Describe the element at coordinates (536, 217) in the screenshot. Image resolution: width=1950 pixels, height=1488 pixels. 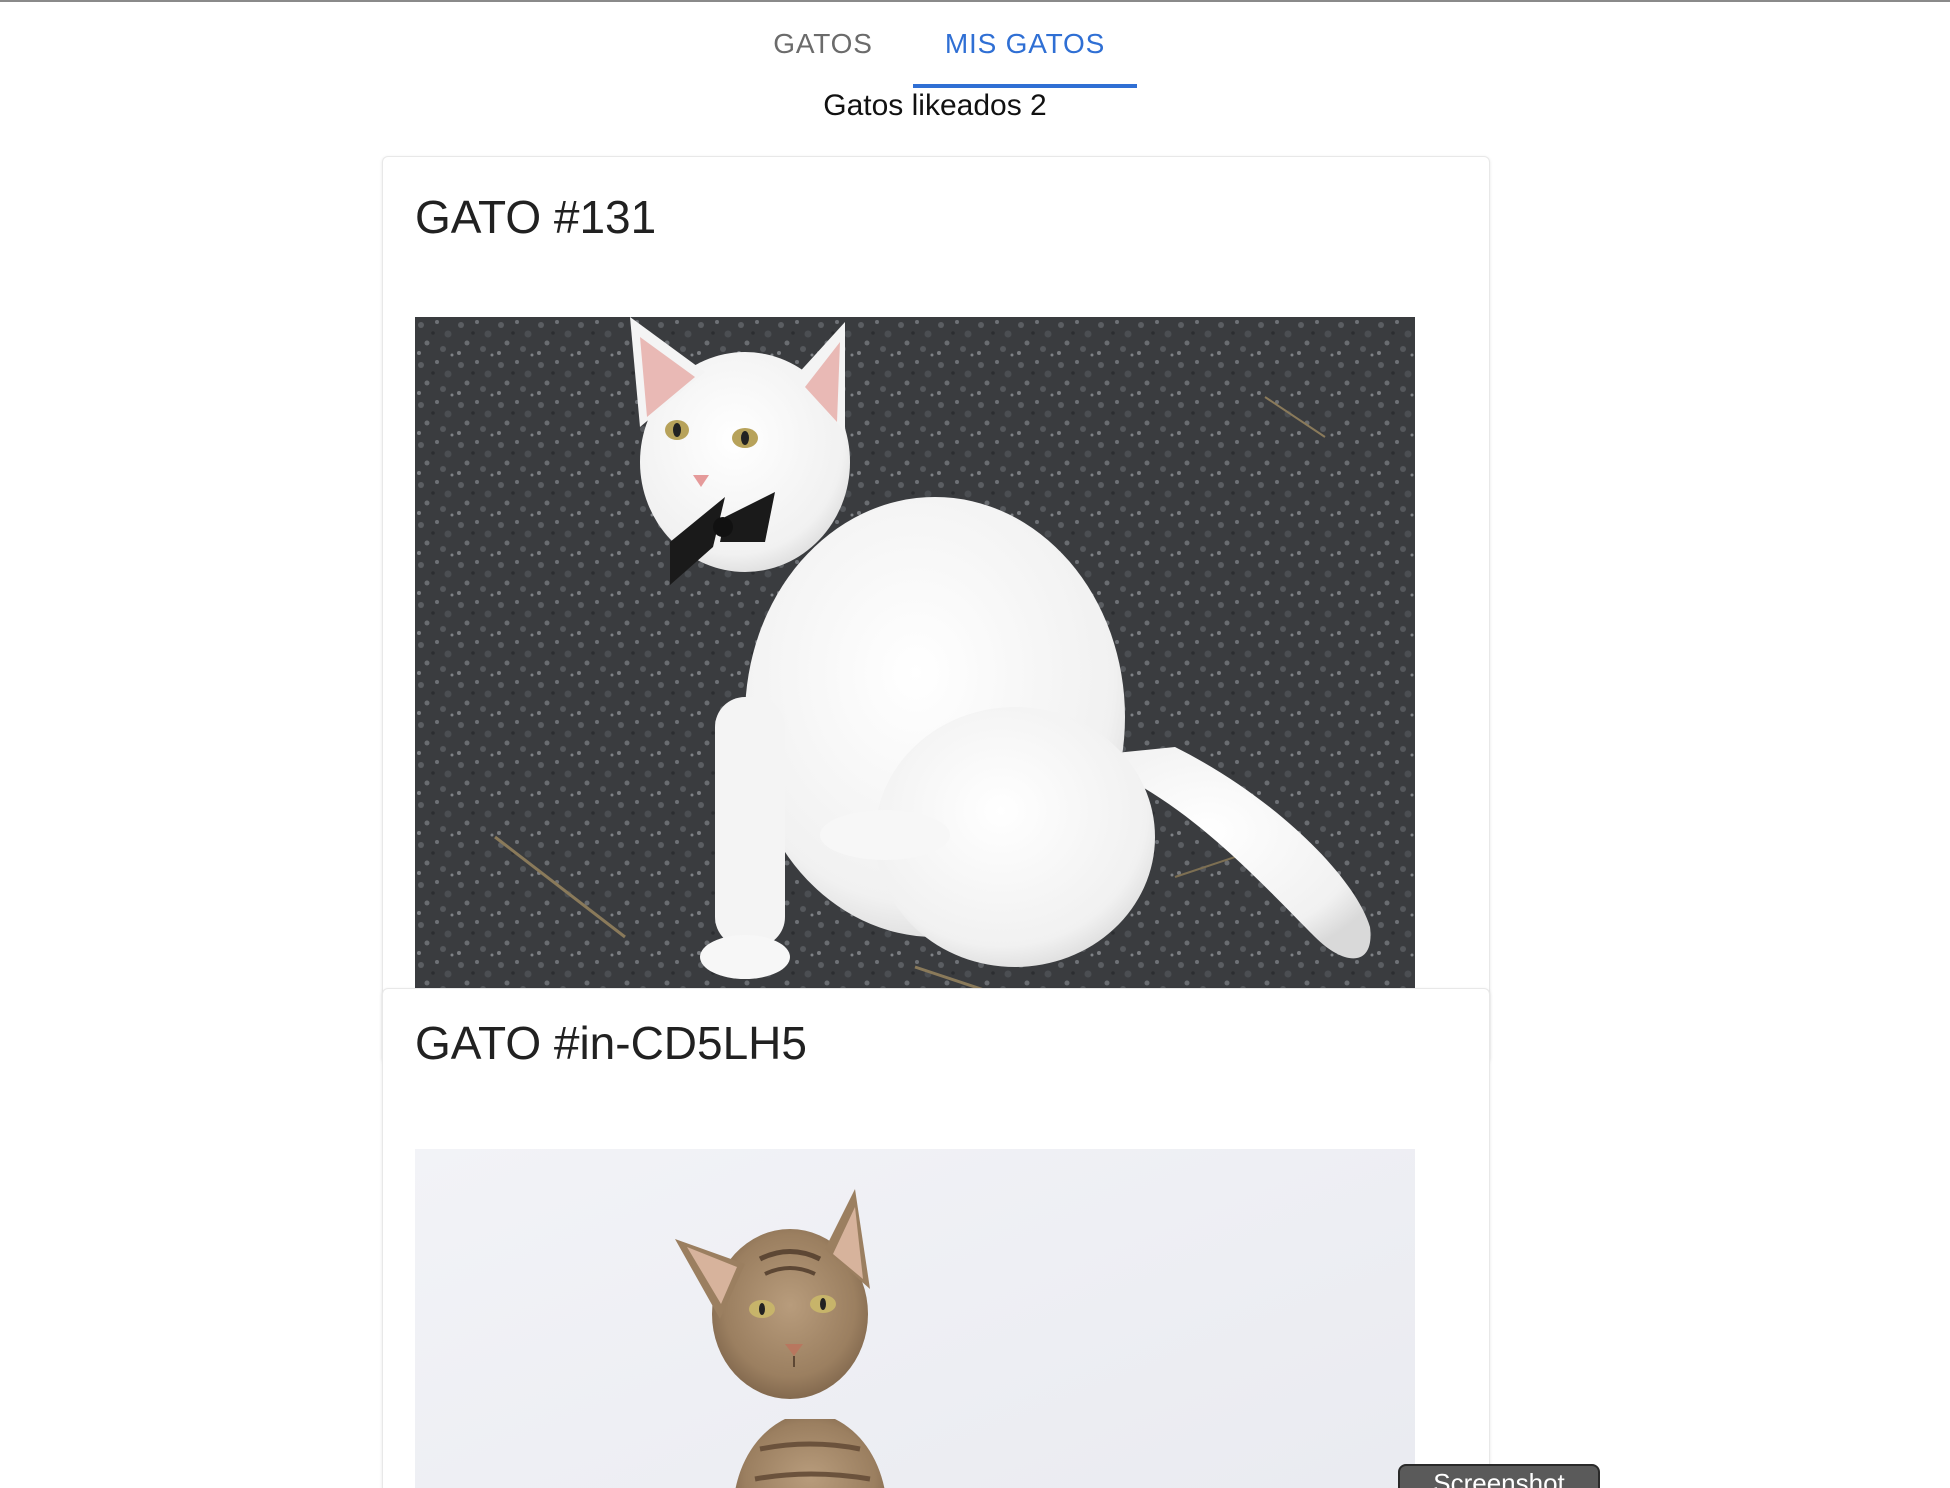
I see `cat-card-title: GATO #131` at that location.